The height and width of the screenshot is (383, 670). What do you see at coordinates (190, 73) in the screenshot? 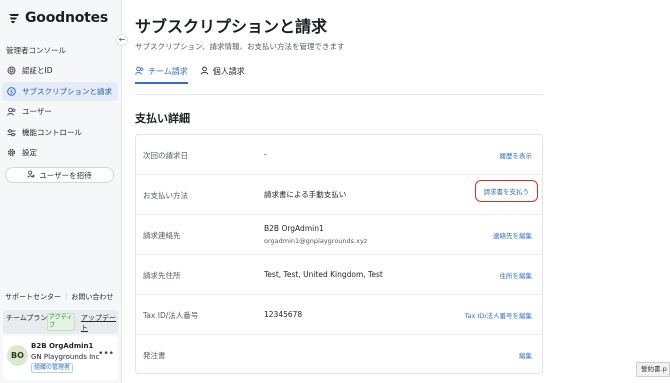
I see `billing-tabs: チーム請求 個人請求` at bounding box center [190, 73].